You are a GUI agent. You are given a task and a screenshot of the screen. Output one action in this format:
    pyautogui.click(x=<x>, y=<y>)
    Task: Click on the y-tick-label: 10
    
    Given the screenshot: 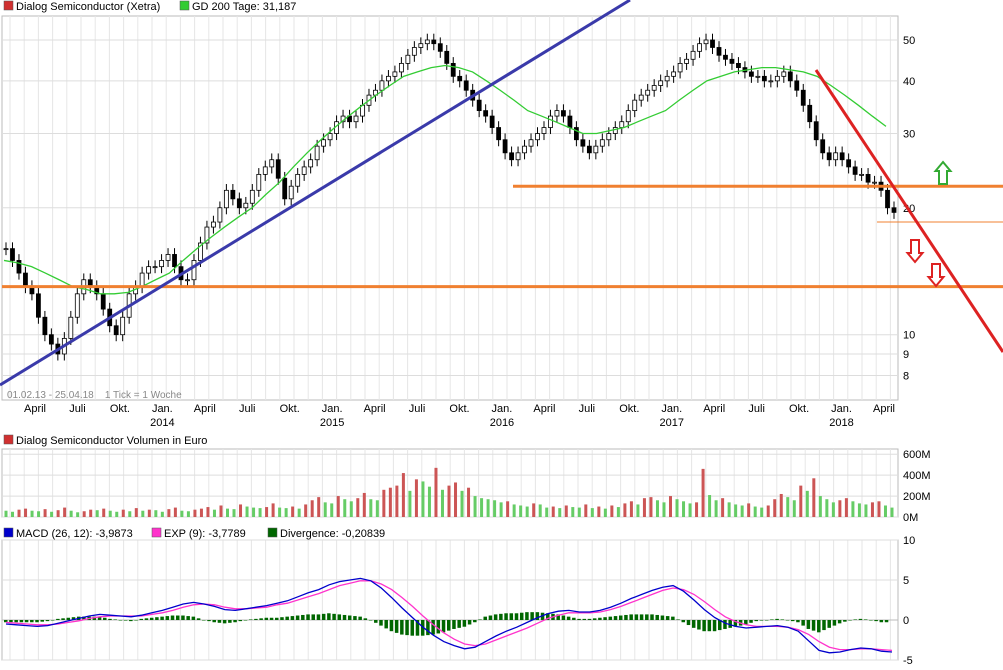 What is the action you would take?
    pyautogui.click(x=909, y=336)
    